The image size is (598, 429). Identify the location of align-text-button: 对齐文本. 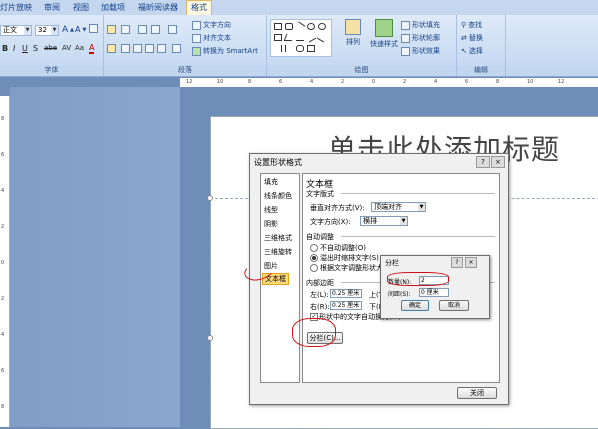
(211, 38).